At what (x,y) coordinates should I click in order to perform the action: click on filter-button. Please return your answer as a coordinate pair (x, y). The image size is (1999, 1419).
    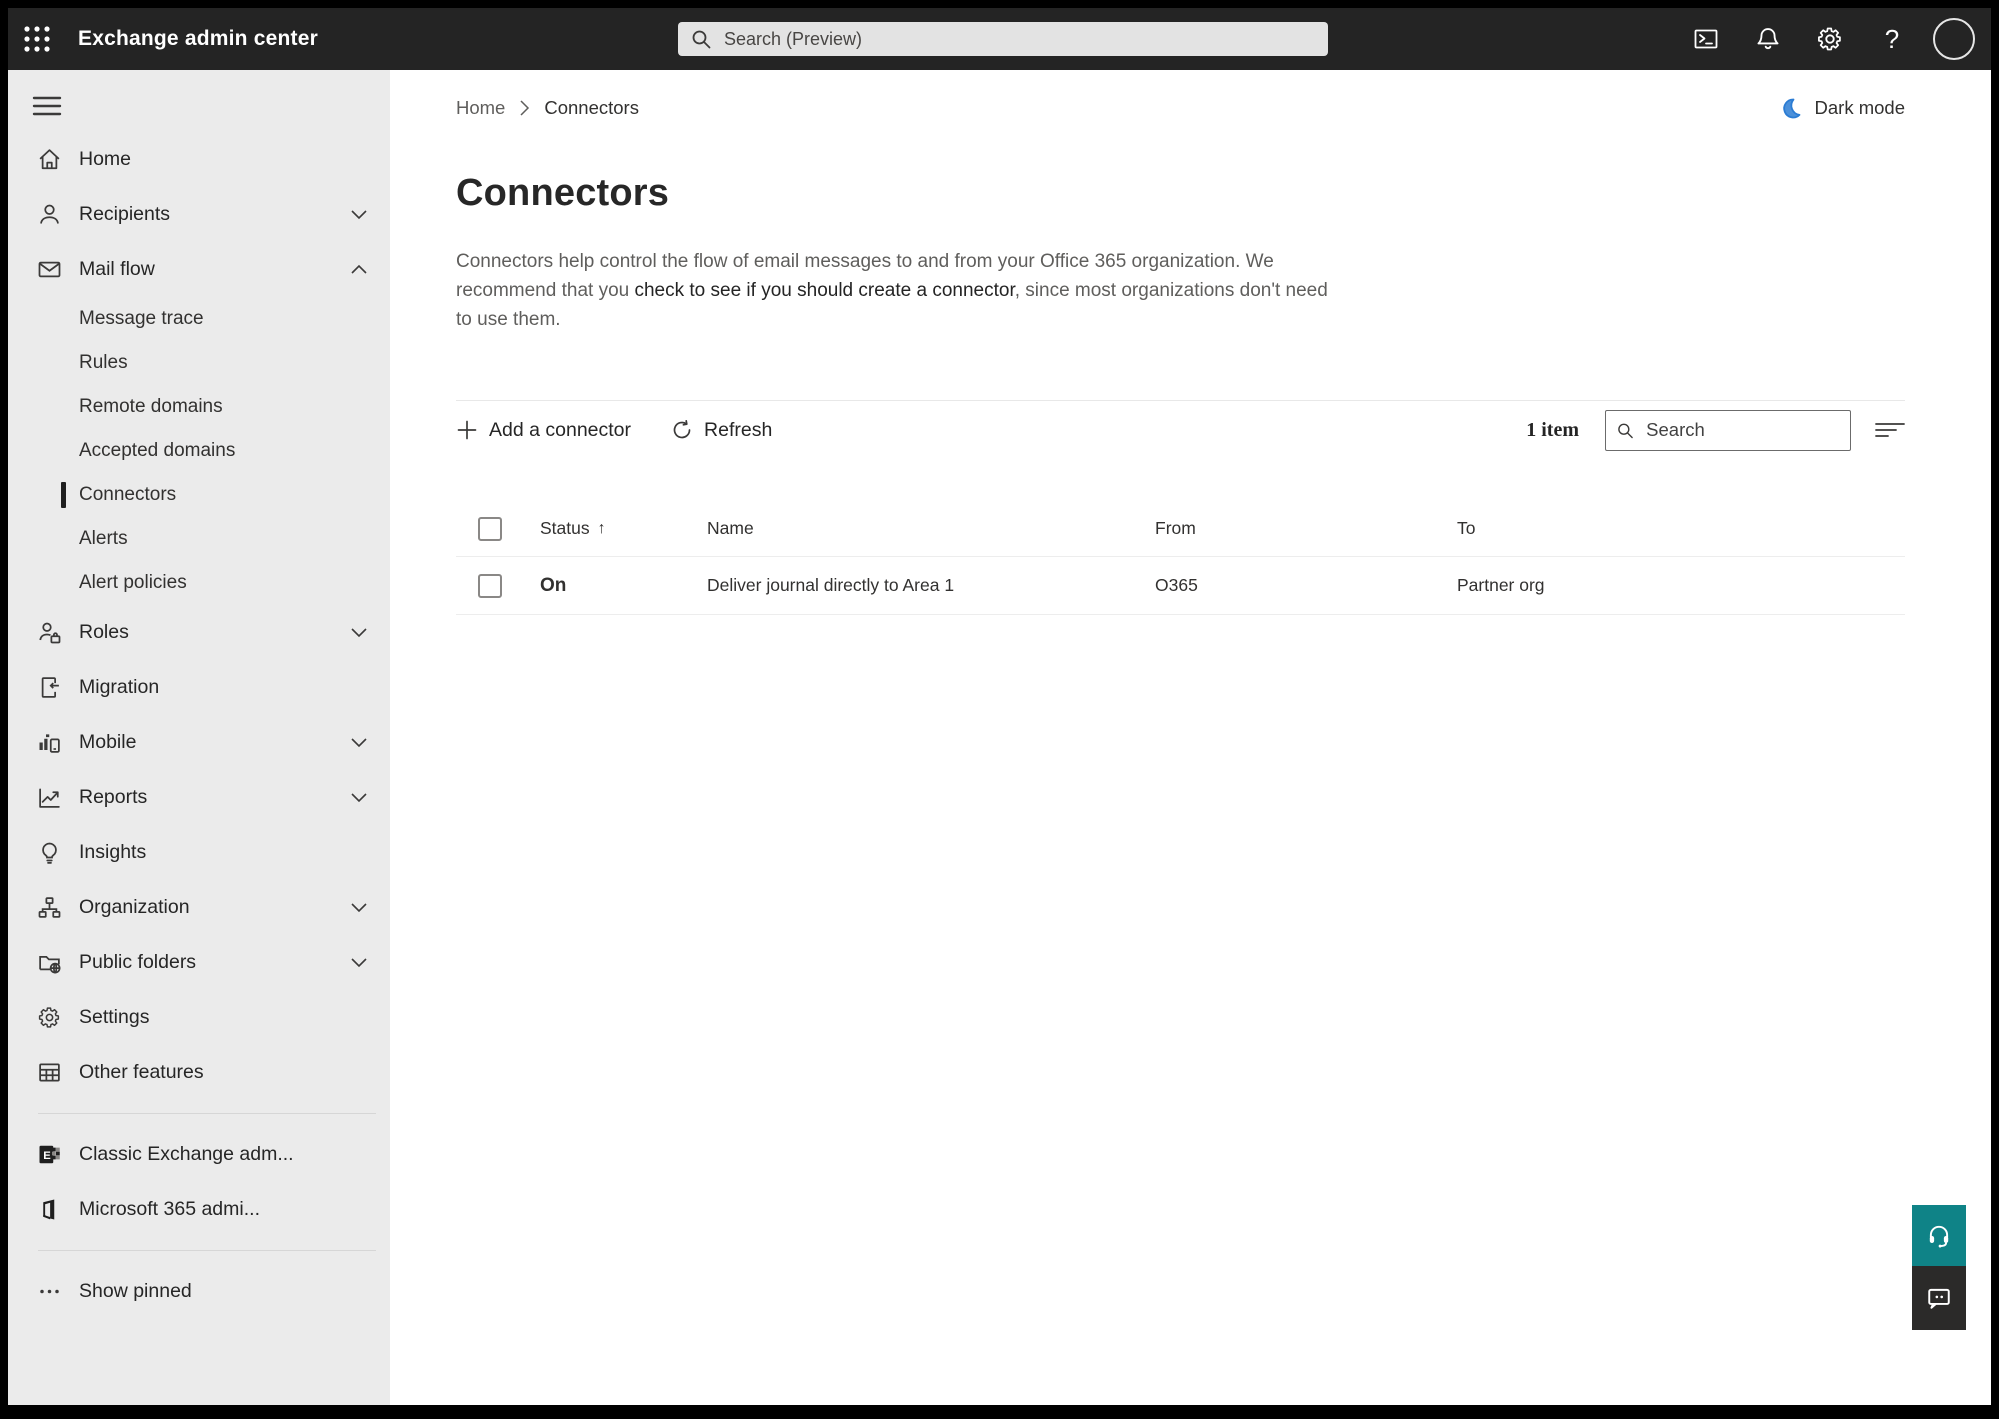
    Looking at the image, I should click on (1890, 430).